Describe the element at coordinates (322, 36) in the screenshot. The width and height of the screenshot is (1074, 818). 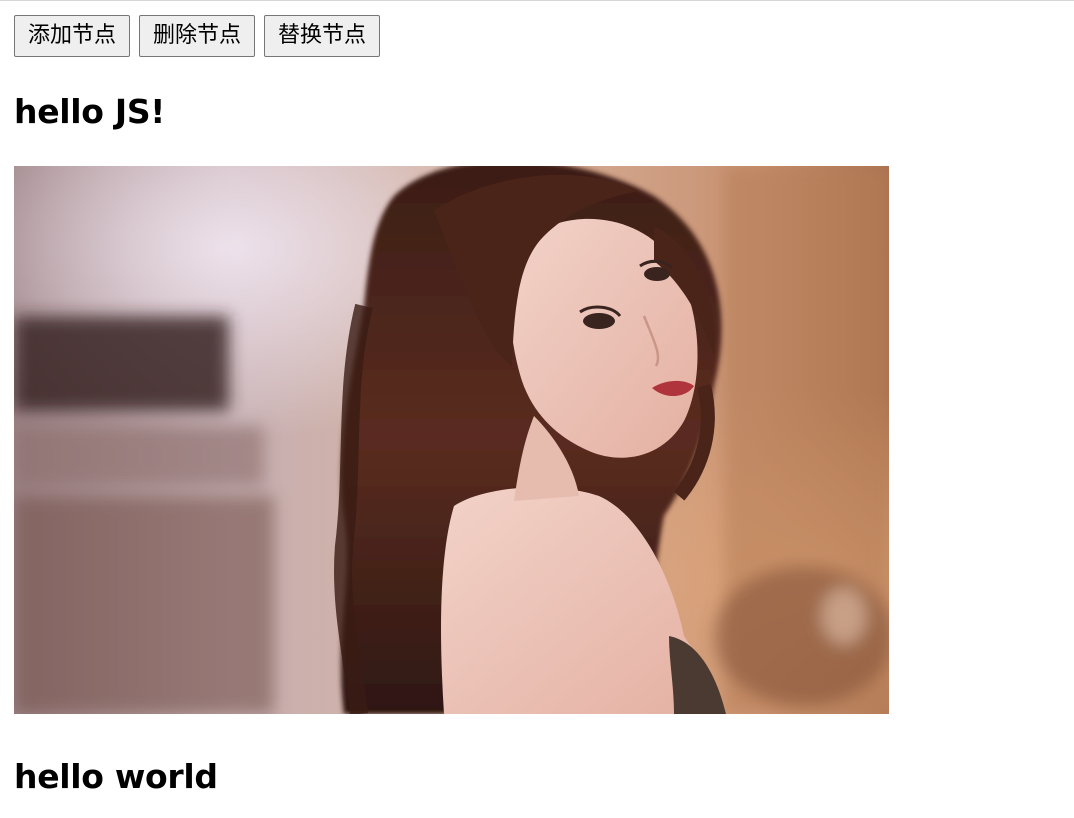
I see `replace-node-button: 替换节点` at that location.